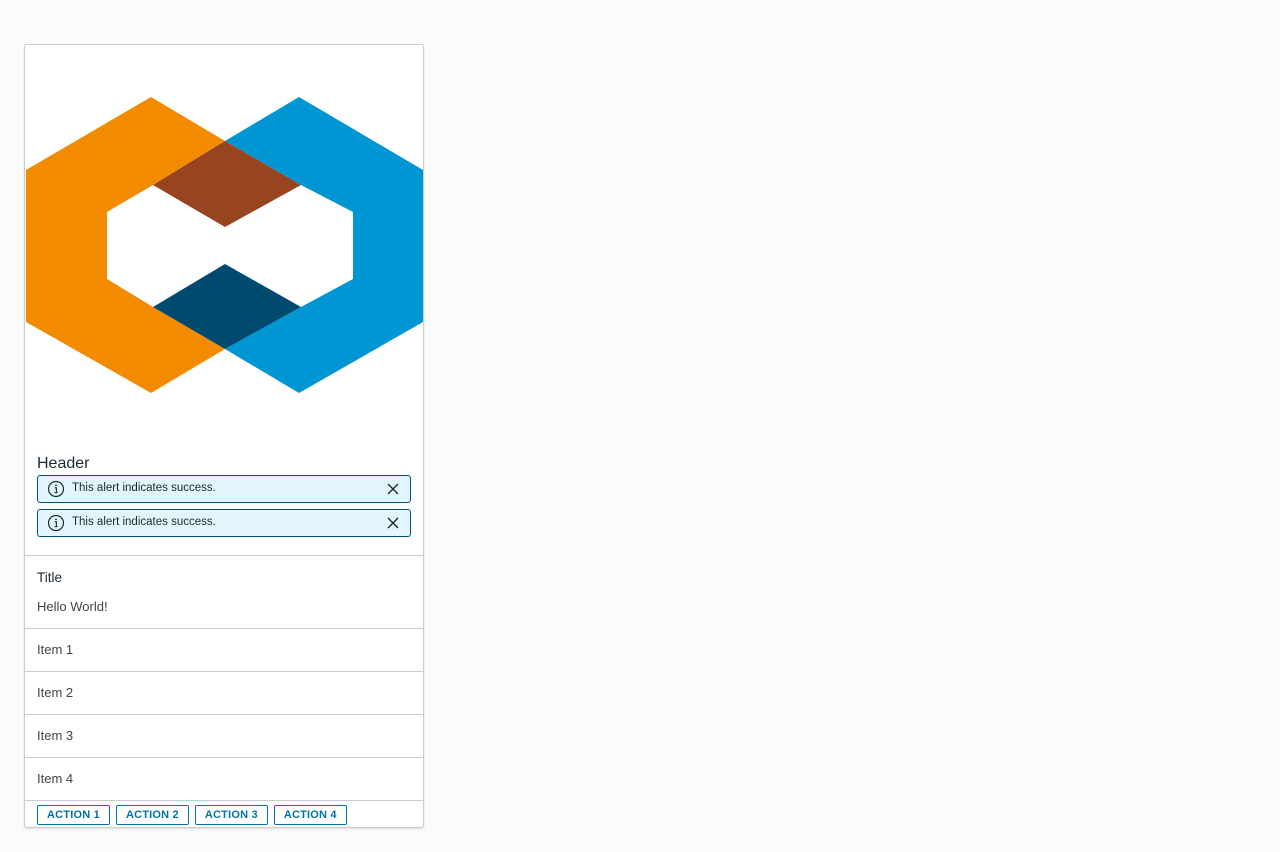  Describe the element at coordinates (72, 606) in the screenshot. I see `card-block-text: Hello World!` at that location.